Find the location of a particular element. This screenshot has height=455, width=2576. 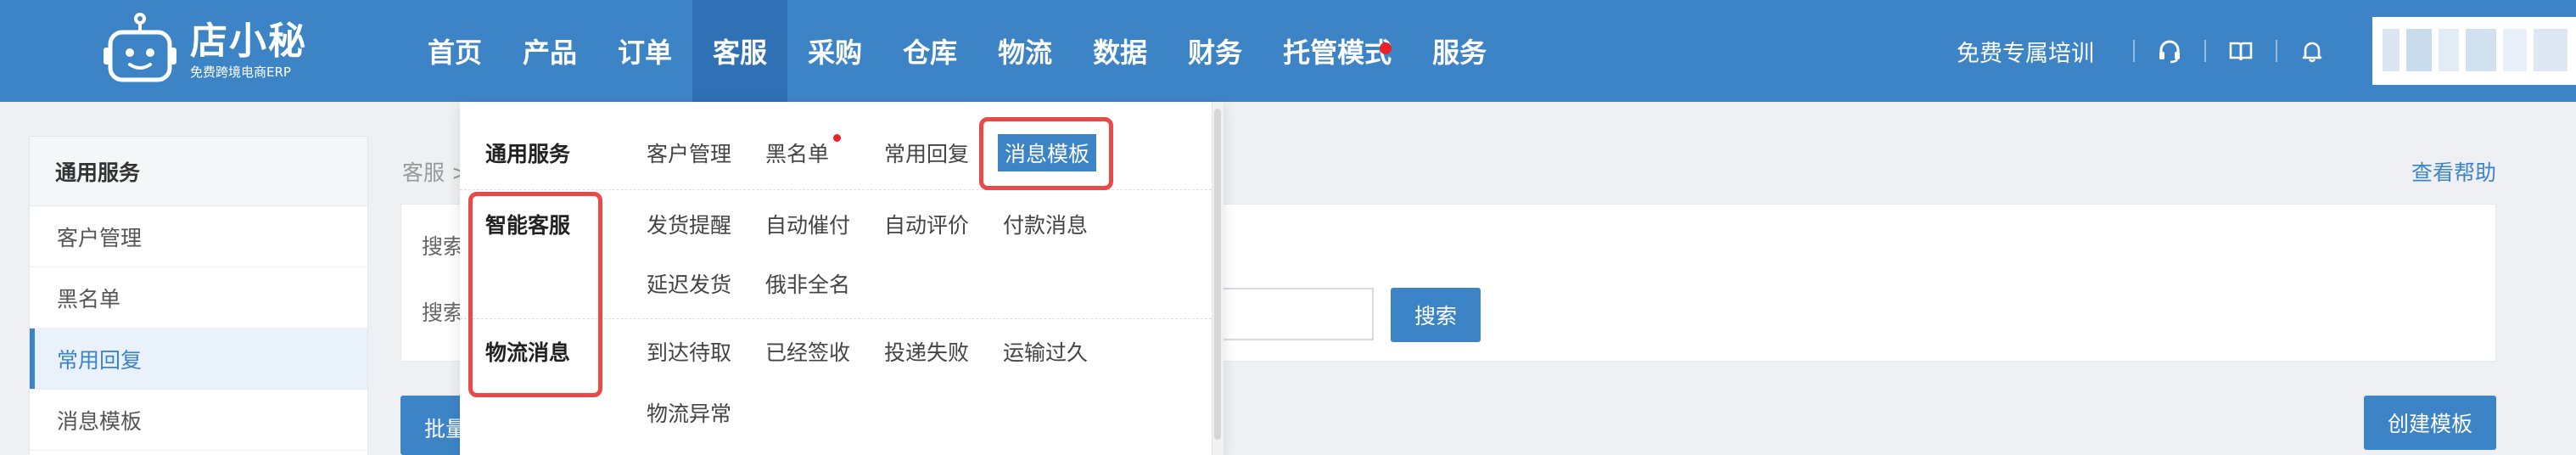

free-training-link: 免费专属培训 is located at coordinates (2025, 51).